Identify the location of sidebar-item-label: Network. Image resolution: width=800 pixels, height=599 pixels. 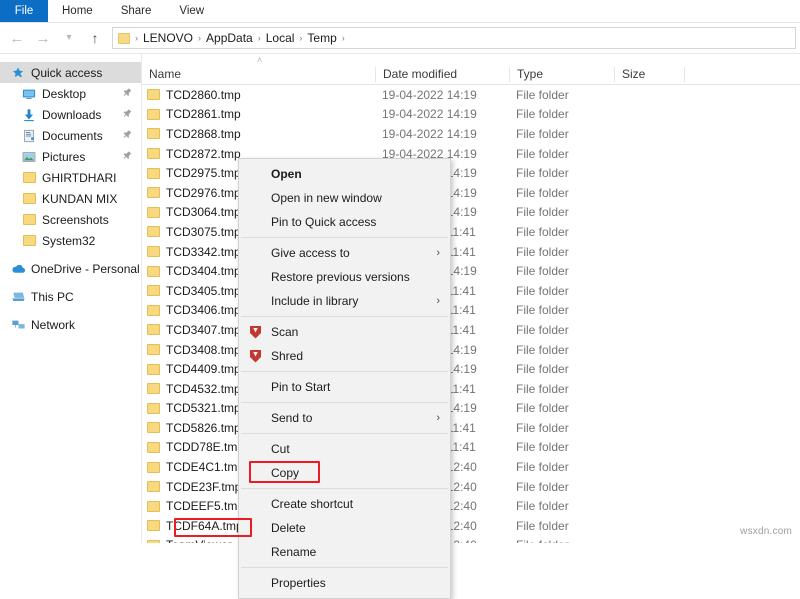
(53, 324).